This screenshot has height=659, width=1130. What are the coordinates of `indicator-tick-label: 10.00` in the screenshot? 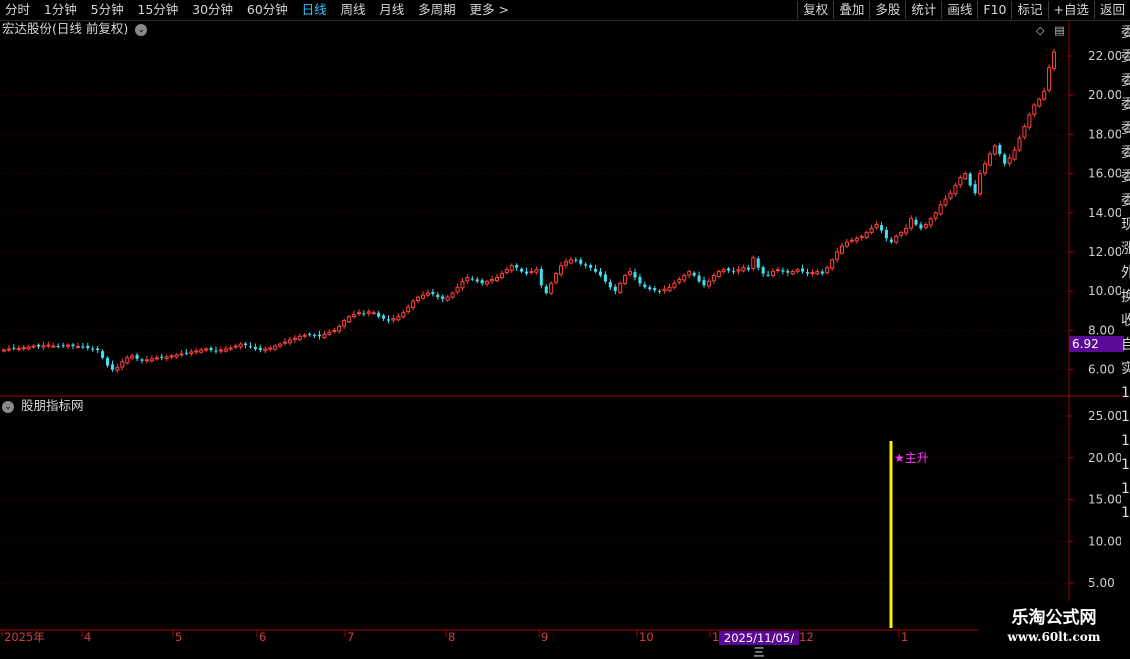 It's located at (1104, 541).